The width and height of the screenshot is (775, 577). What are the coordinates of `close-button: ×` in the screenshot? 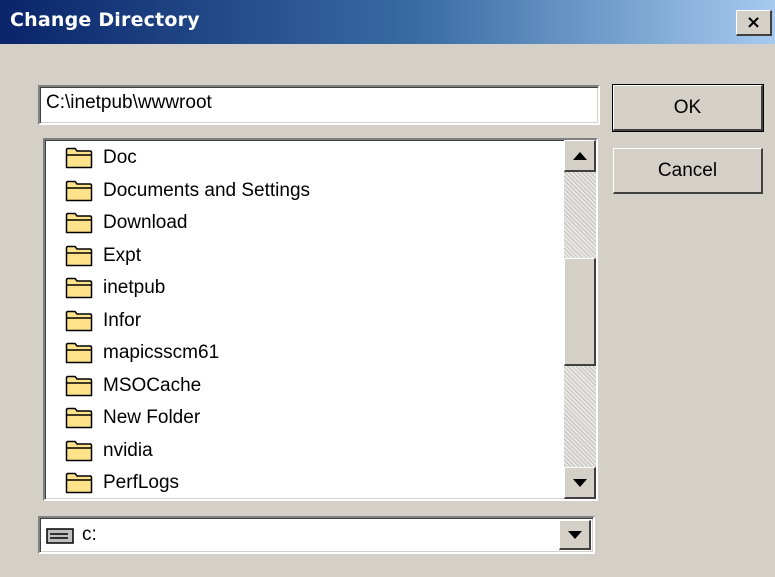 It's located at (754, 23).